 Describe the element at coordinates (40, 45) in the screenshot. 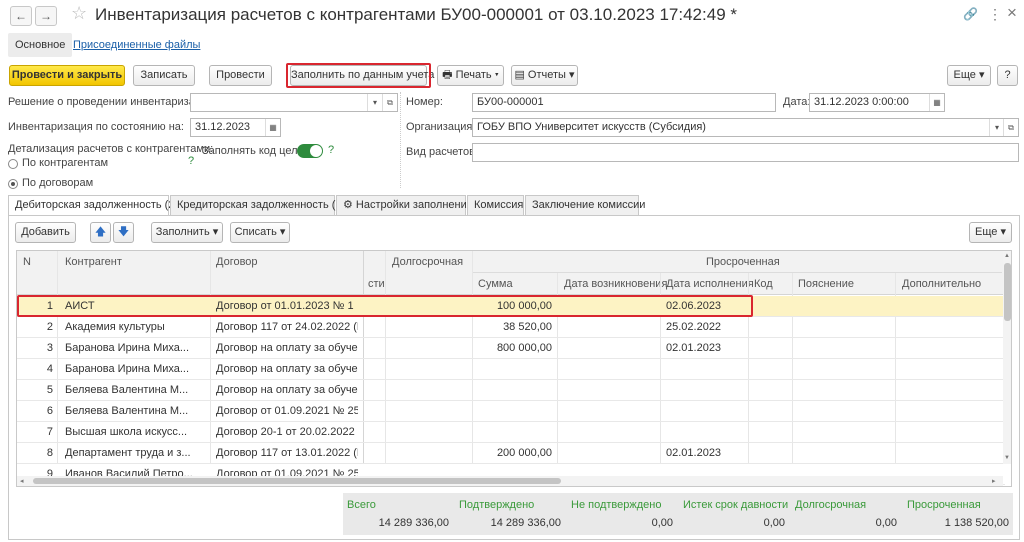

I see `tab-main: Основное` at that location.